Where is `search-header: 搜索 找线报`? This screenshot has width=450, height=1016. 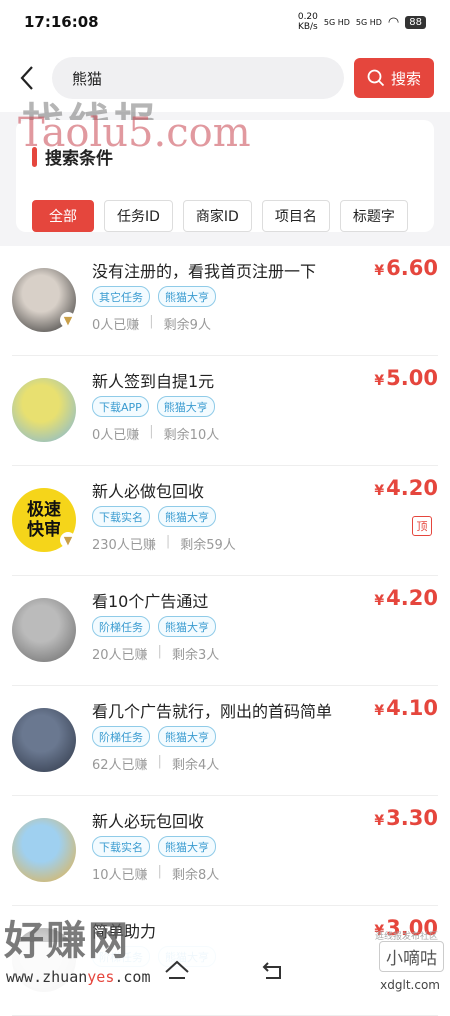 search-header: 搜索 找线报 is located at coordinates (225, 96).